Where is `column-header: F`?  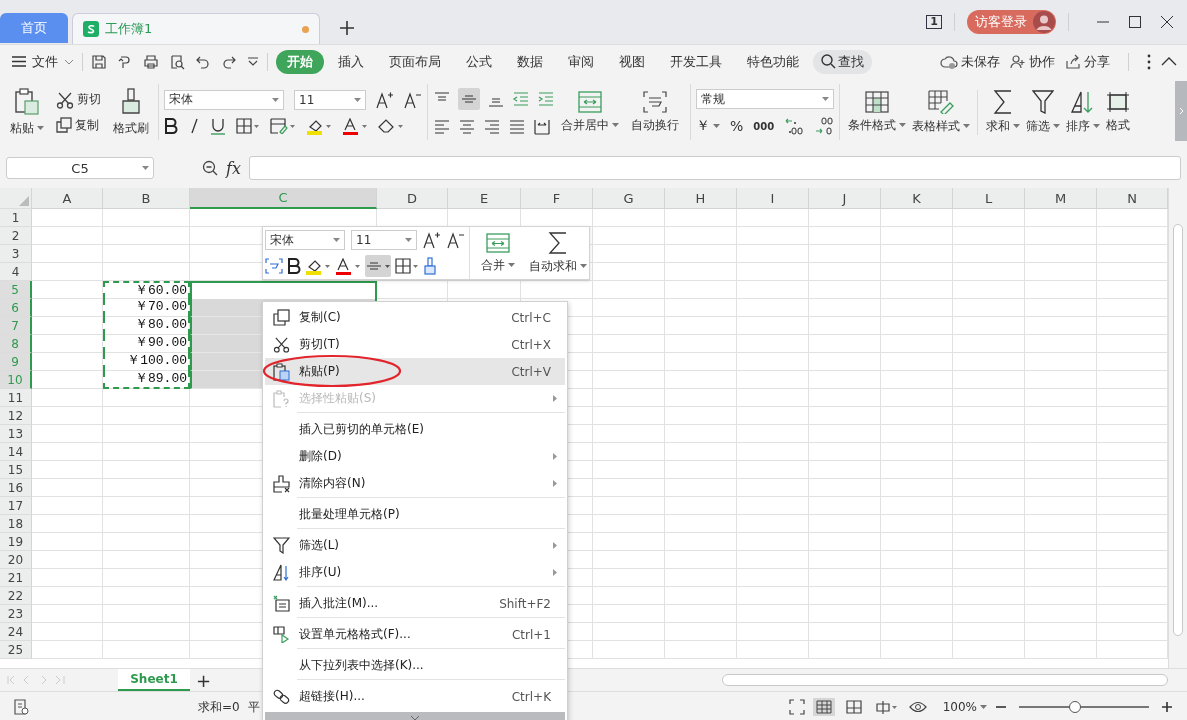
column-header: F is located at coordinates (557, 198).